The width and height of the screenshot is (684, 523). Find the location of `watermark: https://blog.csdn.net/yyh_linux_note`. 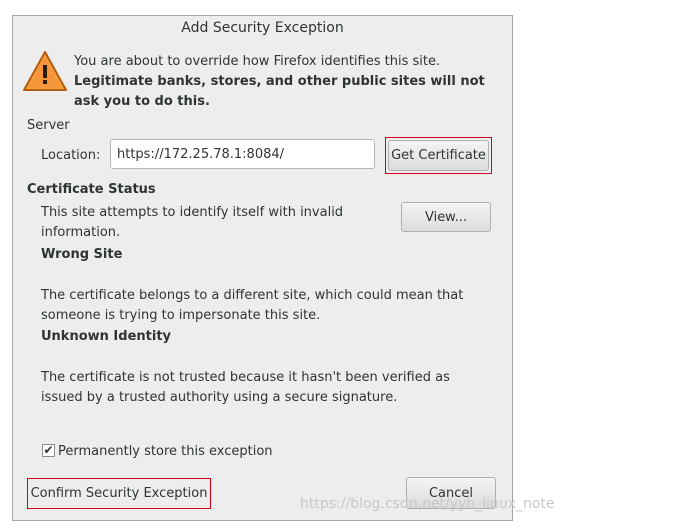

watermark: https://blog.csdn.net/yyh_linux_note is located at coordinates (427, 504).